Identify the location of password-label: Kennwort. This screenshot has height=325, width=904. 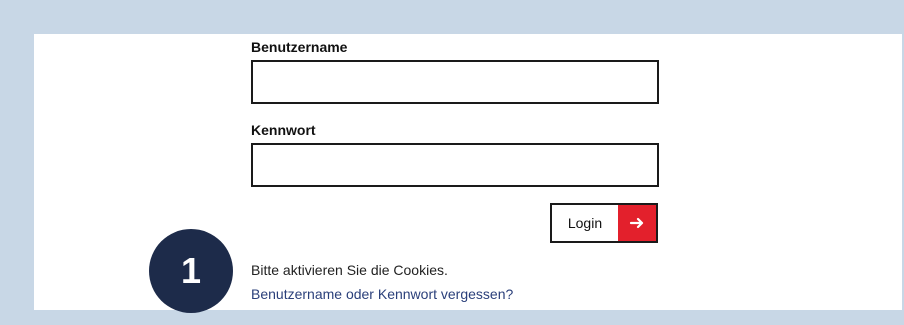
(283, 130).